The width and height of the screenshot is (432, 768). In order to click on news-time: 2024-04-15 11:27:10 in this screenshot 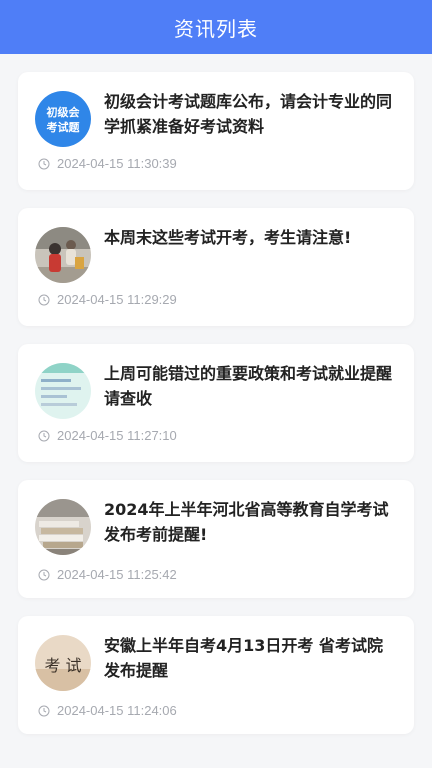, I will do `click(117, 435)`.